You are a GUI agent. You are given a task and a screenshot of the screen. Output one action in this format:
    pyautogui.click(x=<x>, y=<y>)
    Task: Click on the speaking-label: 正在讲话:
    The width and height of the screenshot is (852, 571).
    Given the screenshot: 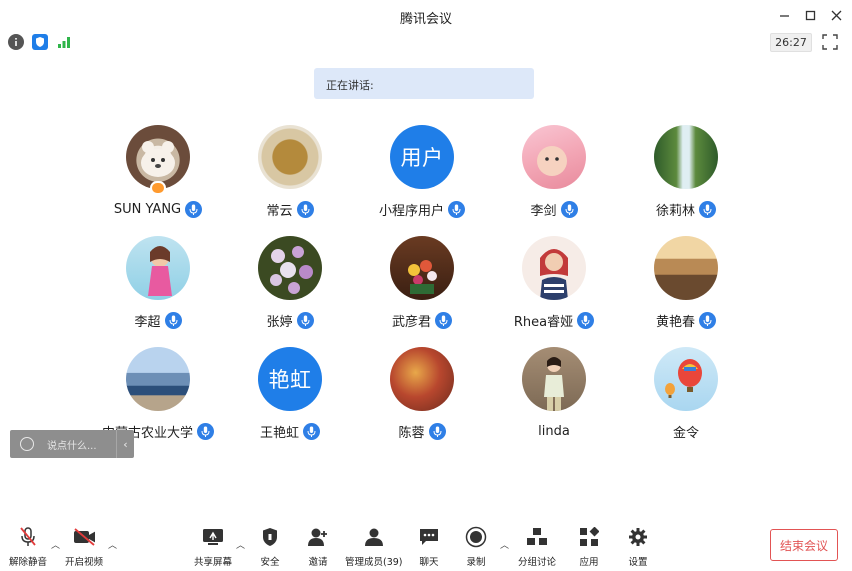 What is the action you would take?
    pyautogui.click(x=350, y=85)
    